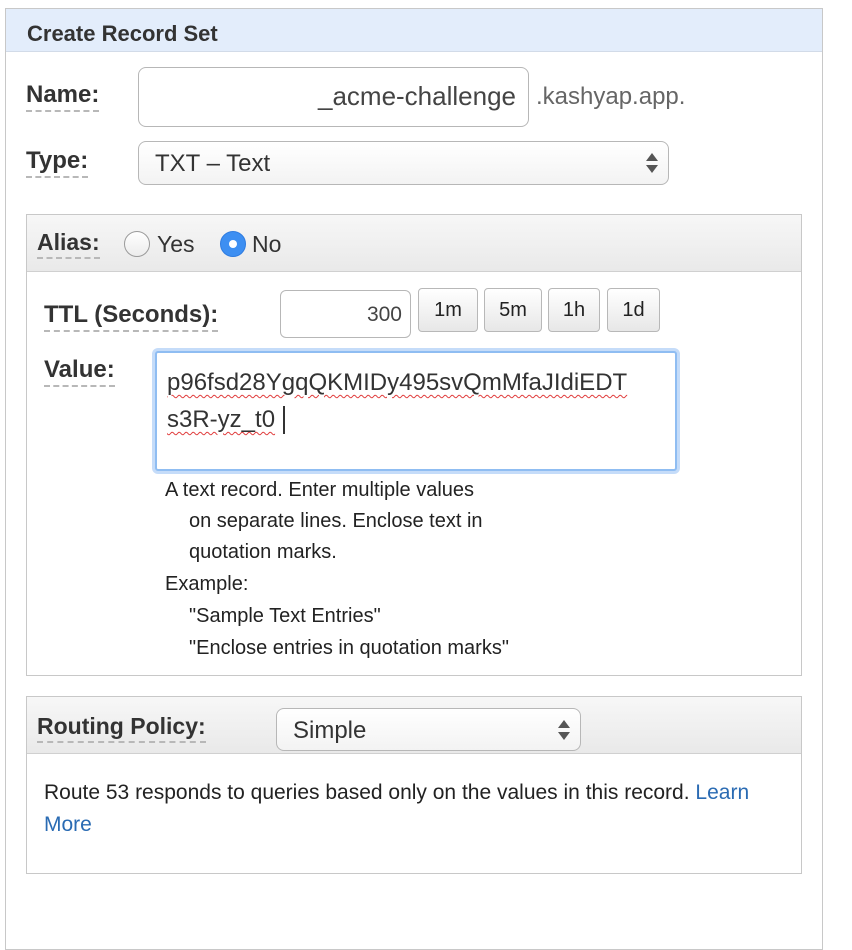 The height and width of the screenshot is (950, 852). What do you see at coordinates (384, 314) in the screenshot?
I see `ttl-input-value: 300` at bounding box center [384, 314].